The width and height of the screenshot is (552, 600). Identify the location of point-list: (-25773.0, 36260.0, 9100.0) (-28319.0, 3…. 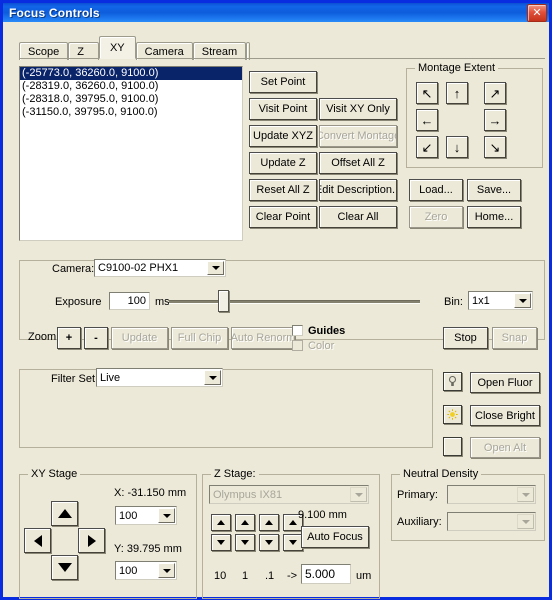
(131, 153).